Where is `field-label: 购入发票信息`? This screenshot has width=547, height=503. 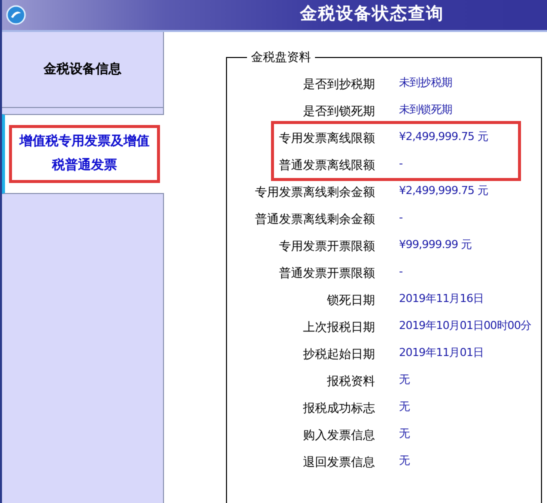 field-label: 购入发票信息 is located at coordinates (338, 435).